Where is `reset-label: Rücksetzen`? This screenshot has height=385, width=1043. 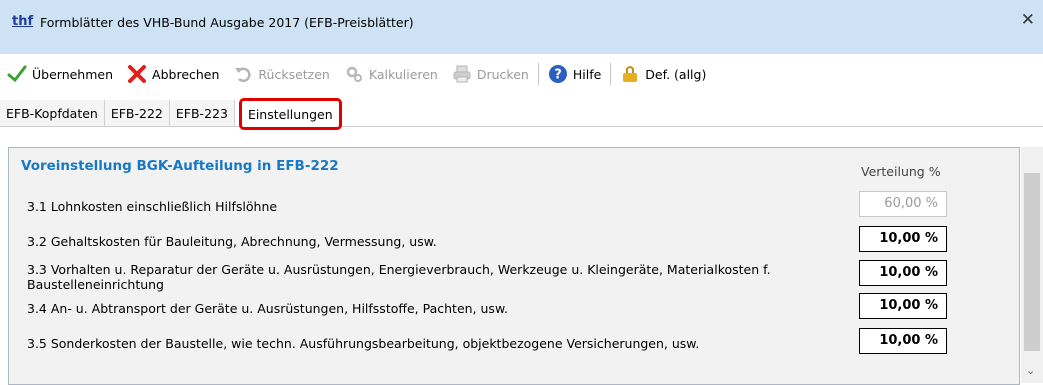 reset-label: Rücksetzen is located at coordinates (294, 74).